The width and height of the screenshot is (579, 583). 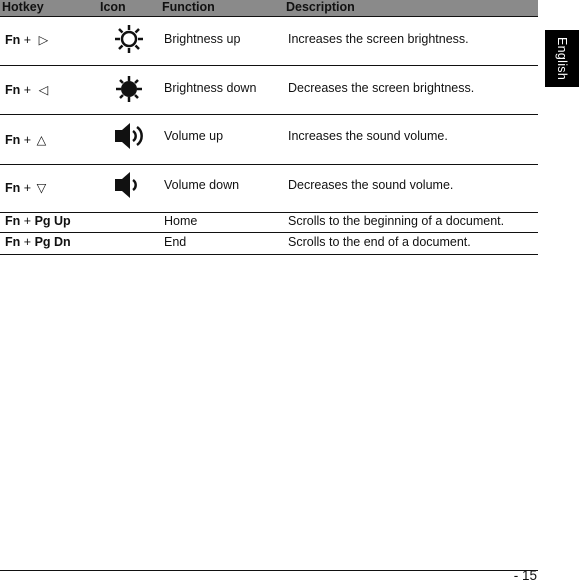 I want to click on function-cell: Volume up, so click(x=194, y=136).